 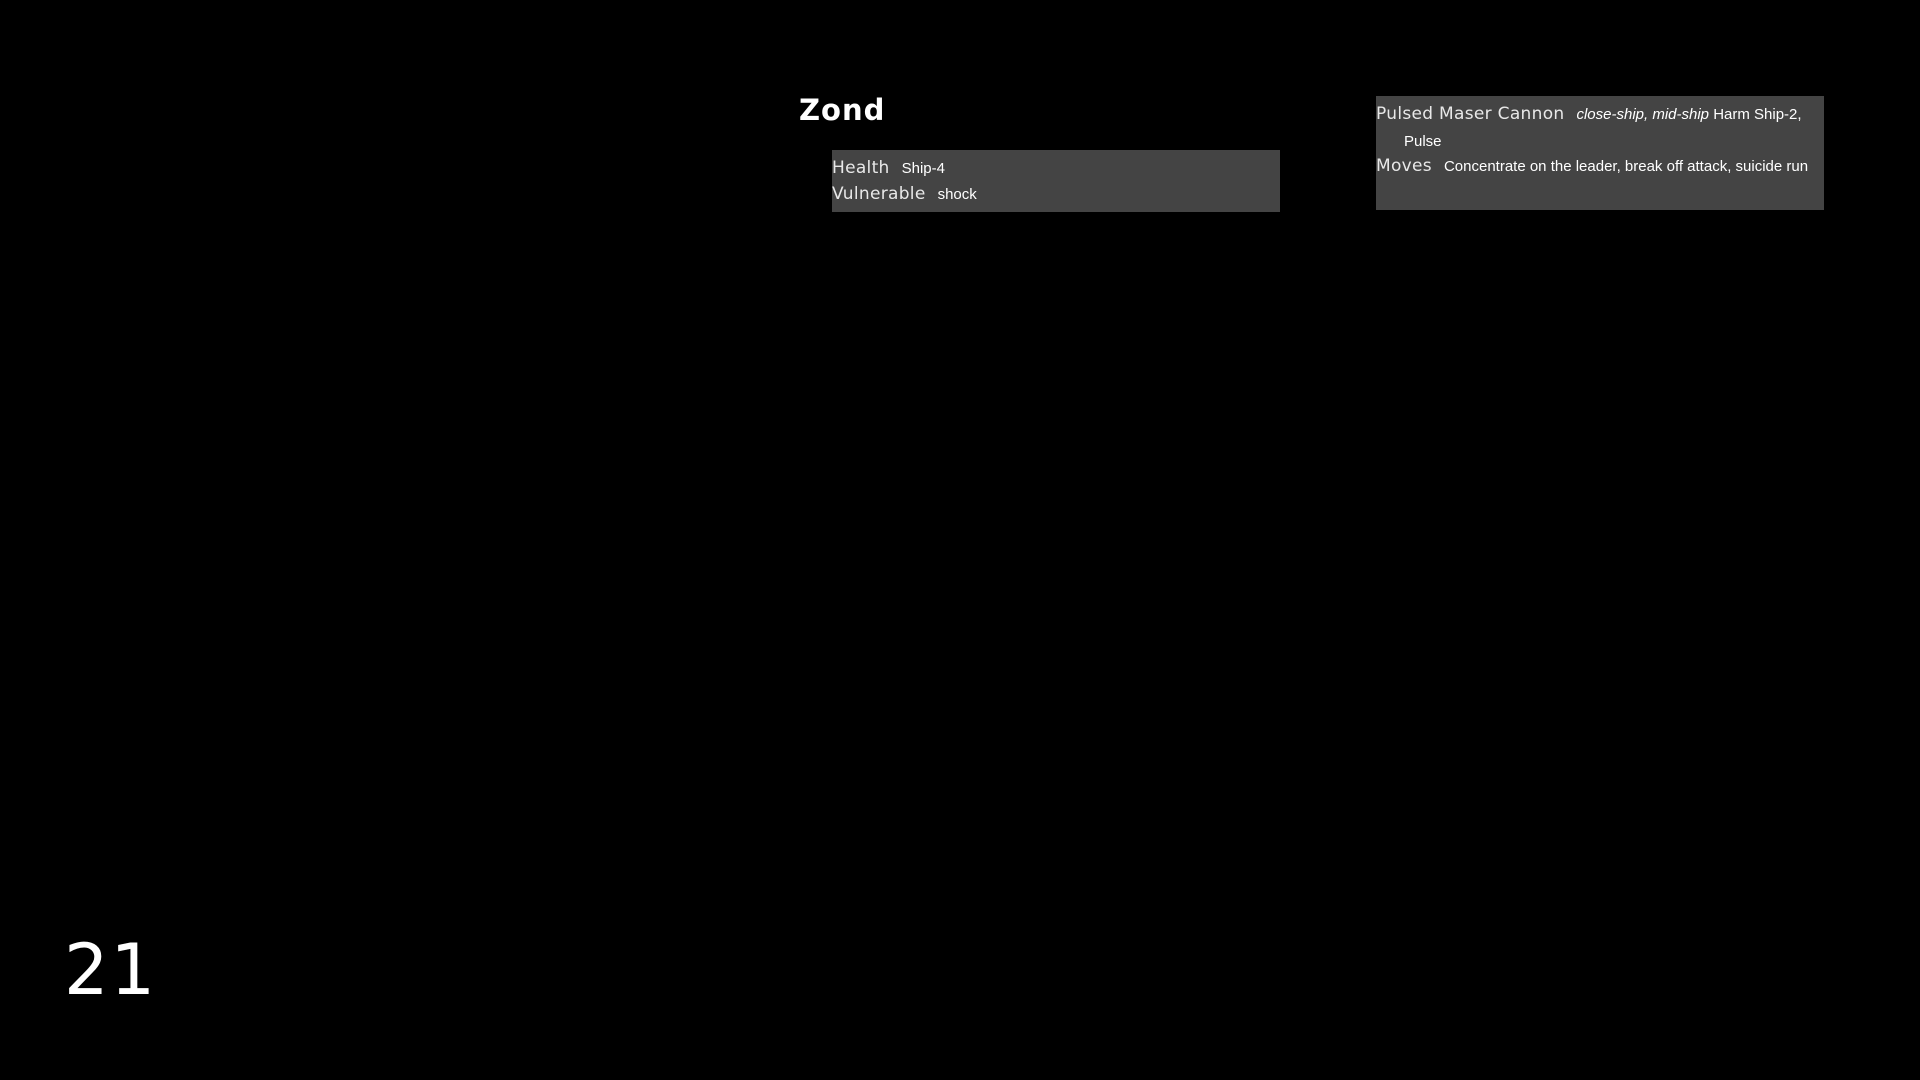 I want to click on weapon-ranges: close-ship, mid-ship, so click(x=1643, y=114).